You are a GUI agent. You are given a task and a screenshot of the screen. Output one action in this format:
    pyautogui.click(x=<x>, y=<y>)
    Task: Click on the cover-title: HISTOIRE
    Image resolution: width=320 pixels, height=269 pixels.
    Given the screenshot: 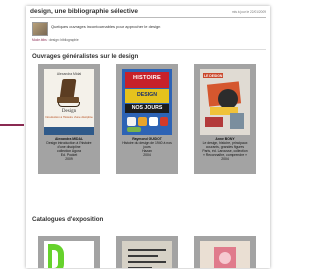 What is the action you would take?
    pyautogui.click(x=147, y=78)
    